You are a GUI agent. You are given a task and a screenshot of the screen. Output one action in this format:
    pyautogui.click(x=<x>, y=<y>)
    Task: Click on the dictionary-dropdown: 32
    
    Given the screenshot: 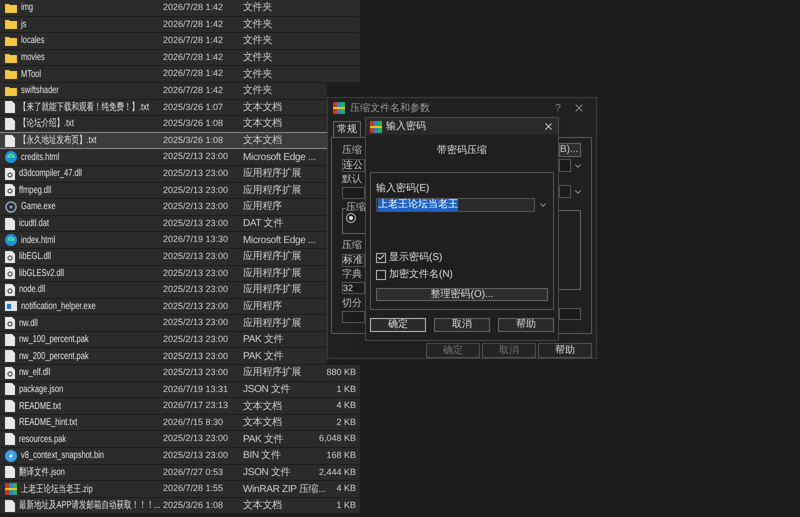 What is the action you would take?
    pyautogui.click(x=353, y=288)
    